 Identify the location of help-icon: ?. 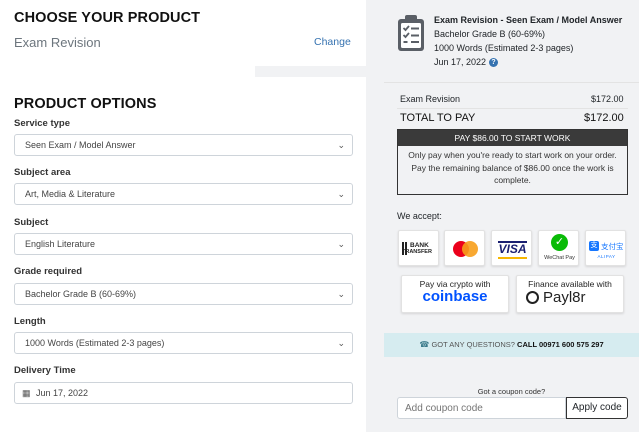
(493, 62).